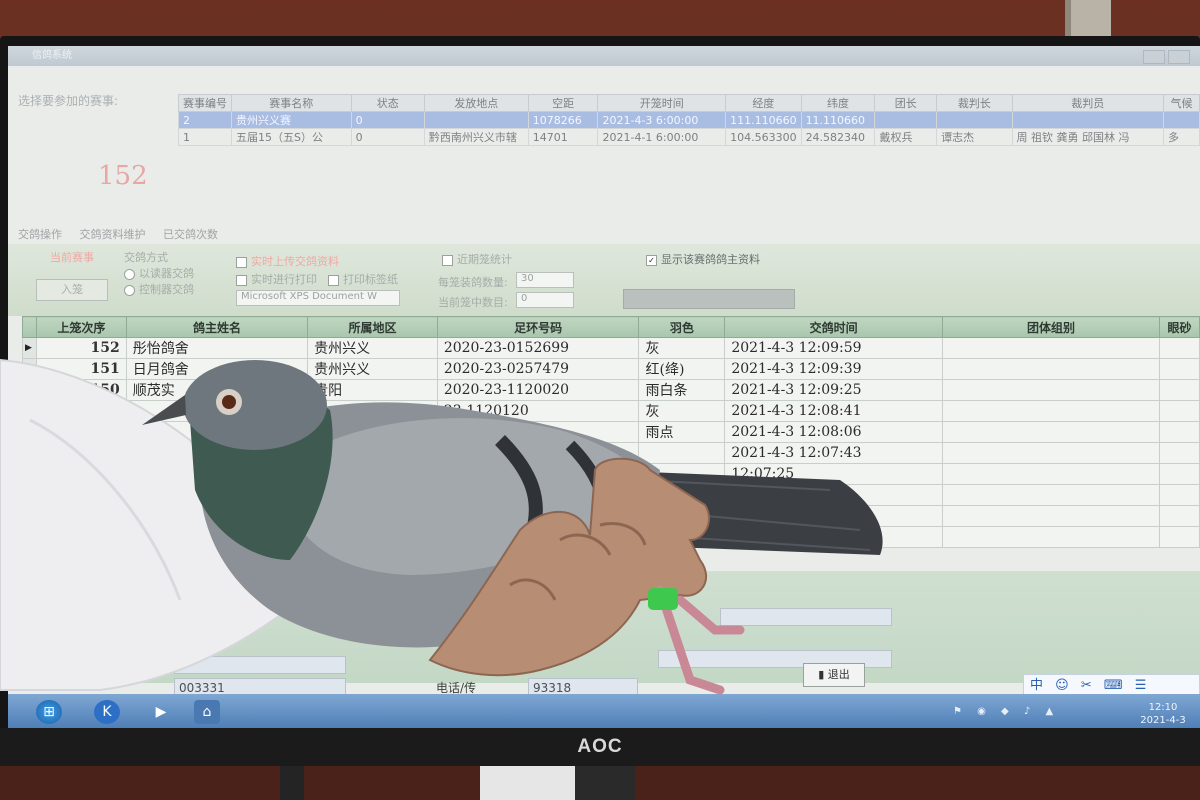 The height and width of the screenshot is (800, 1200). I want to click on current-cage-stepper: 0, so click(545, 300).